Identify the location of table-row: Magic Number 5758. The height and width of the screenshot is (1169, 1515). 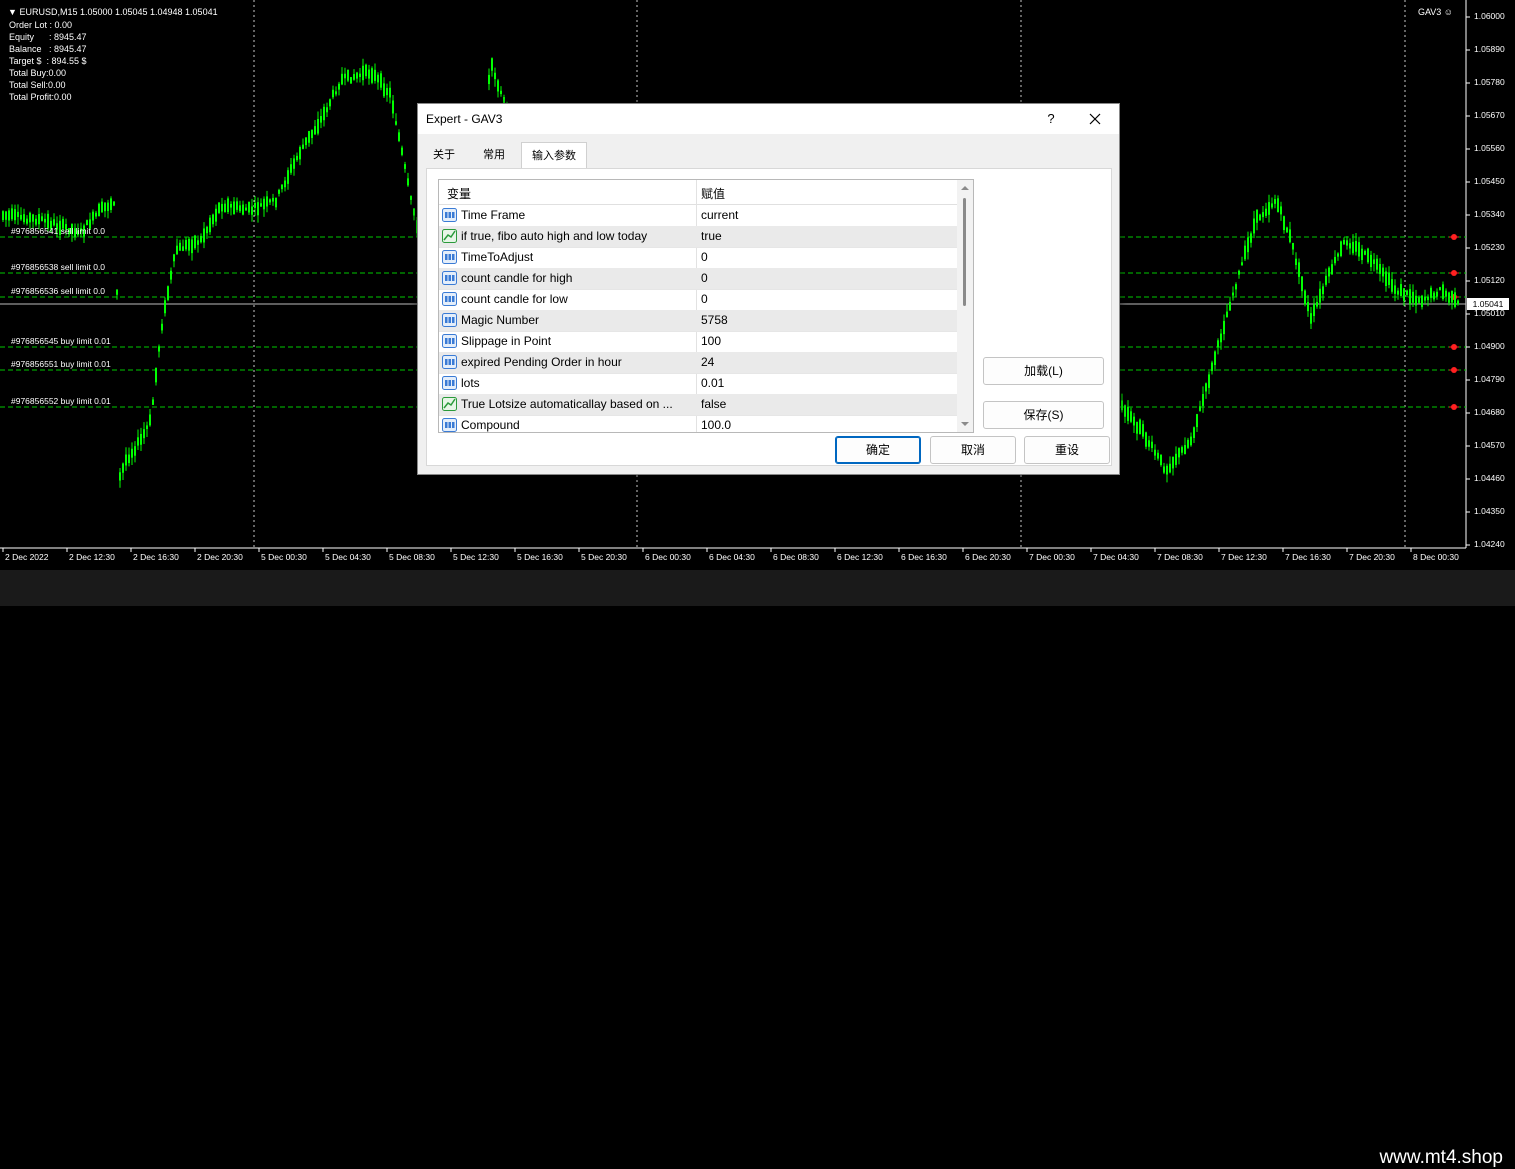
(698, 321).